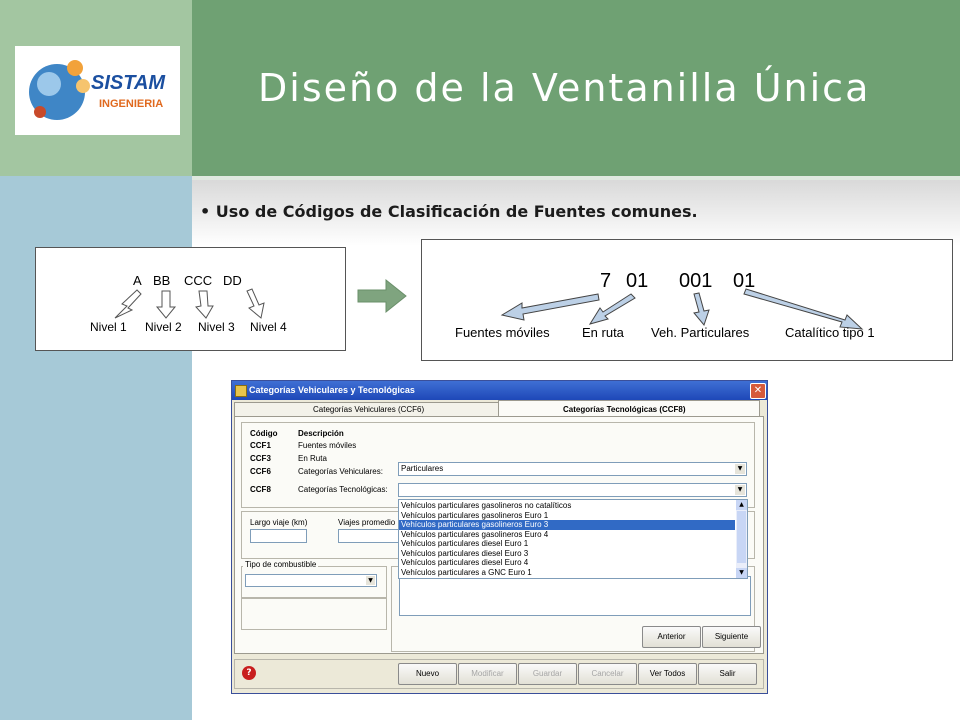 This screenshot has width=960, height=720. What do you see at coordinates (603, 332) in the screenshot?
I see `label-en-ruta: En ruta` at bounding box center [603, 332].